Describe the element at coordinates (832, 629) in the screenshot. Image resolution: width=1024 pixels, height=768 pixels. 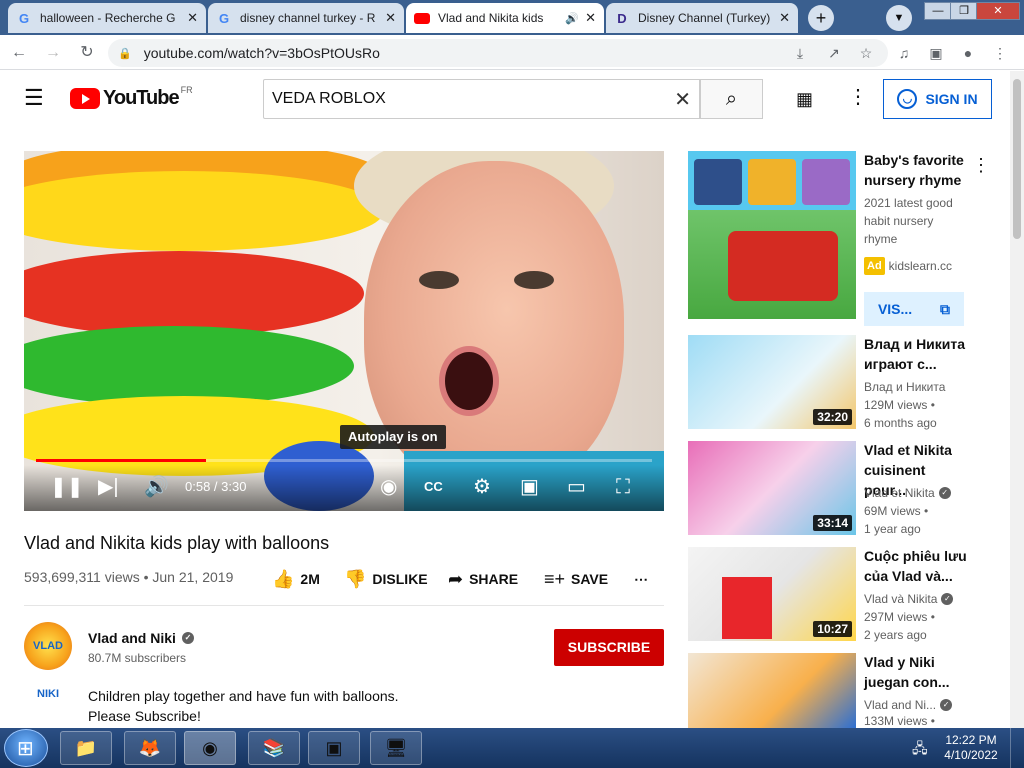
I see `video-duration: 10:27` at that location.